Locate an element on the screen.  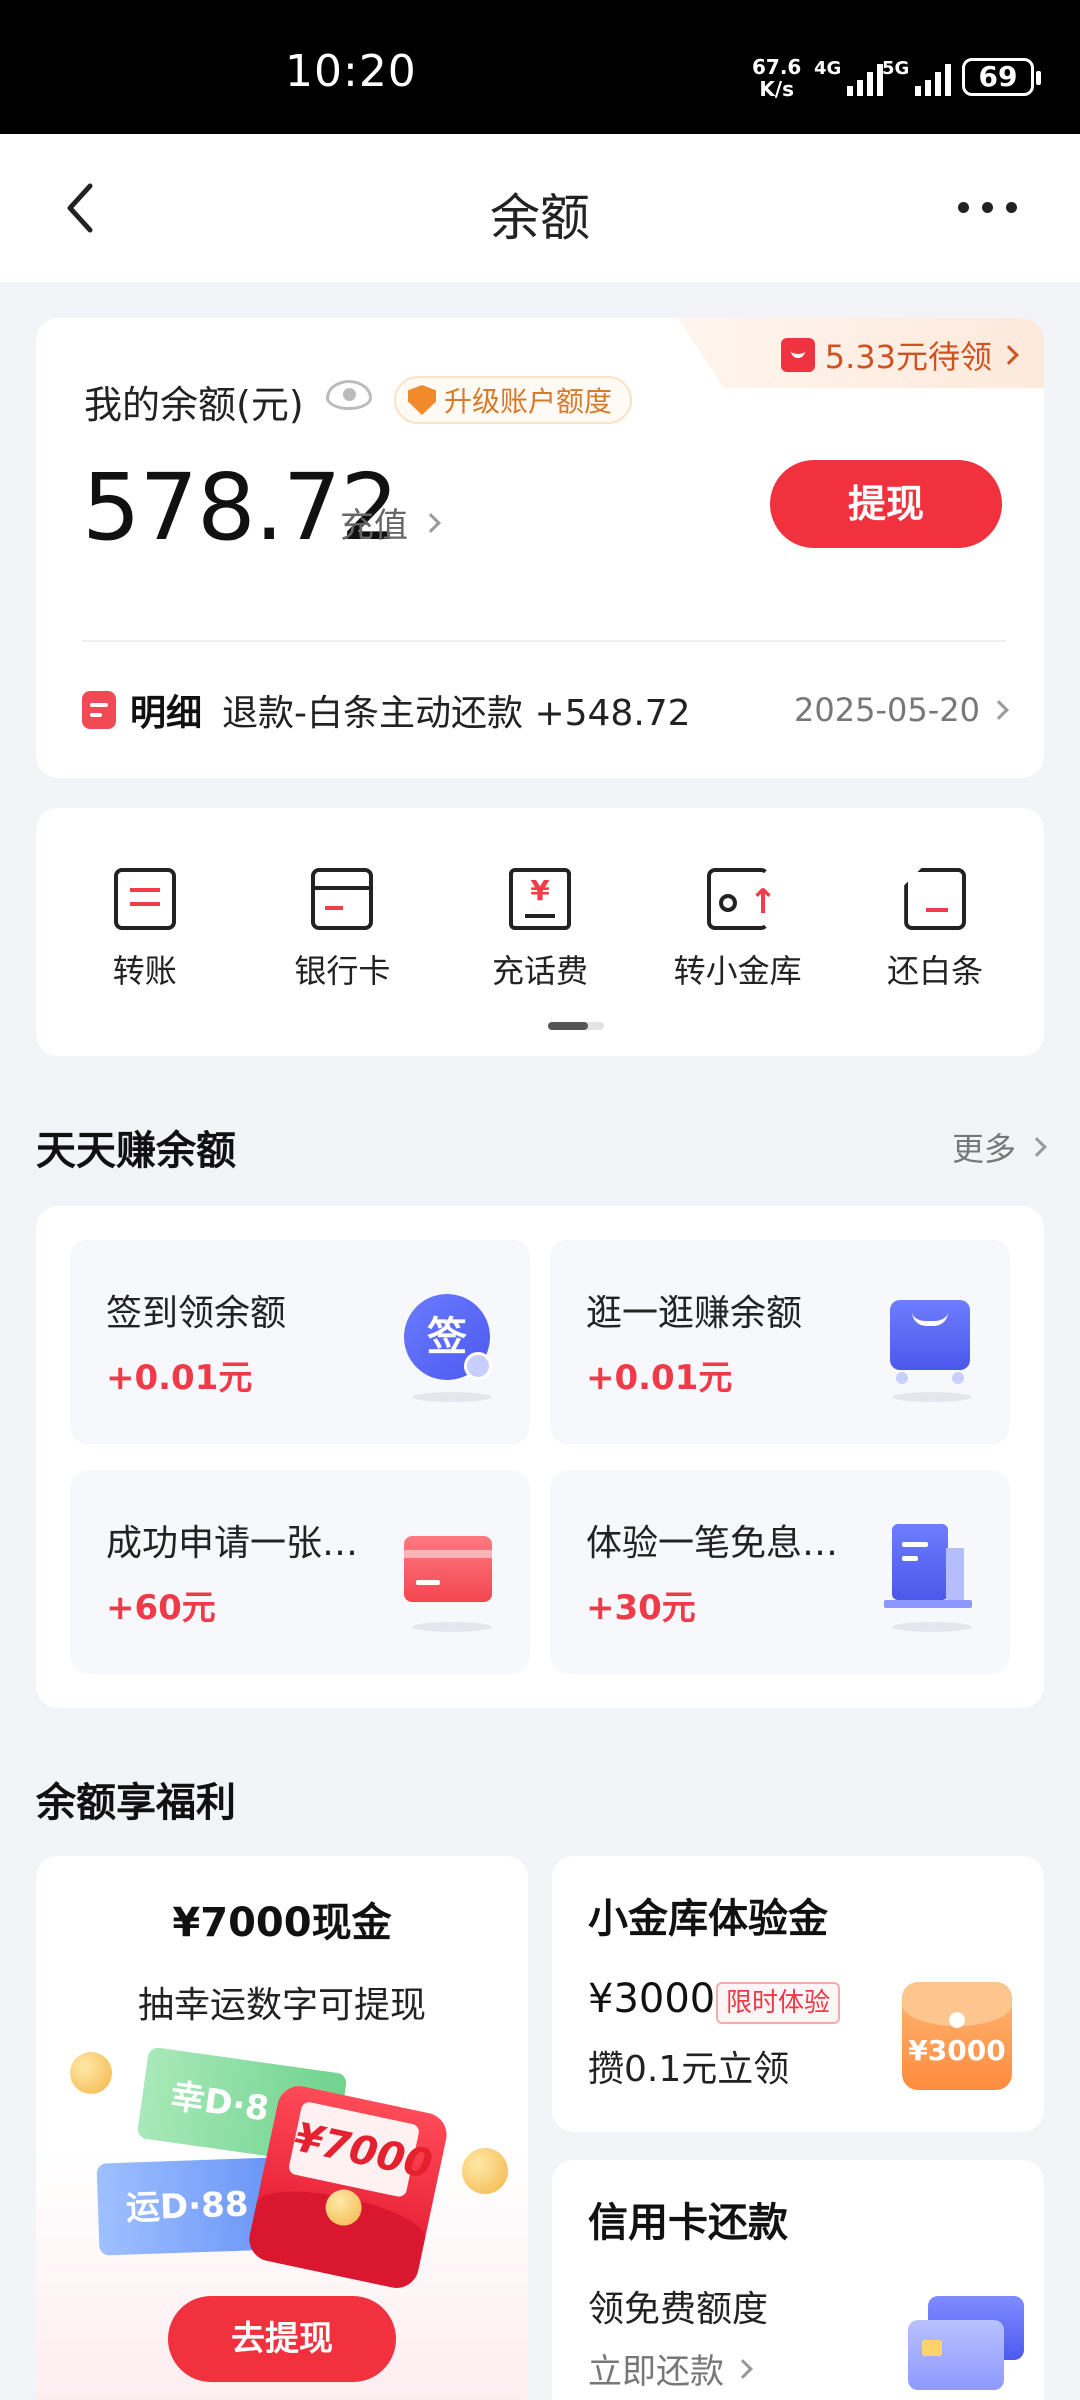
withdraw-button: 提现 is located at coordinates (886, 504).